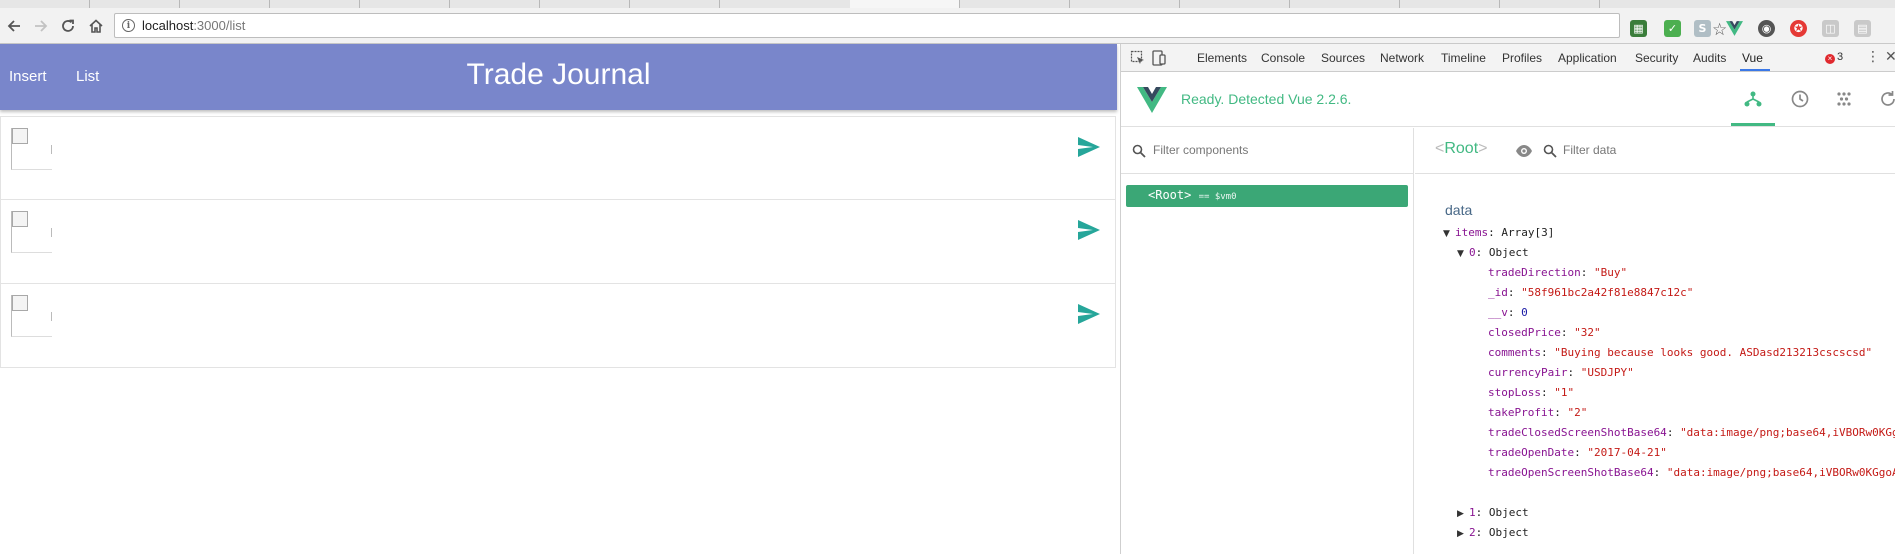  I want to click on components-tree-icon, so click(1753, 99).